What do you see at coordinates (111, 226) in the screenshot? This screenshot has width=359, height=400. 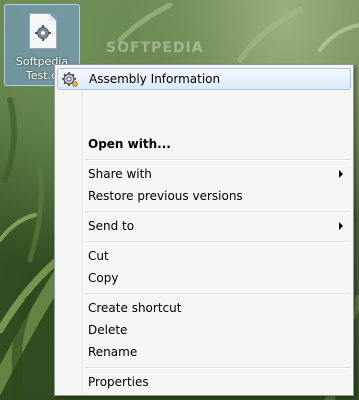 I see `menu-item-label: Send to` at bounding box center [111, 226].